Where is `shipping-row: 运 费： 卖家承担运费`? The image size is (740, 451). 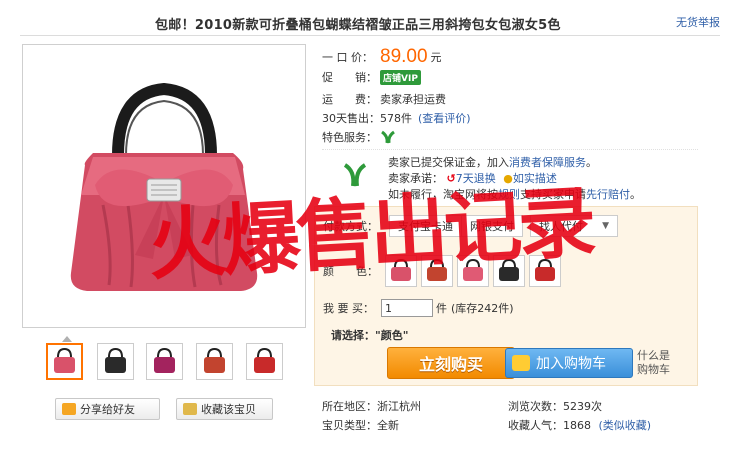 shipping-row: 运 费： 卖家承担运费 is located at coordinates (384, 99).